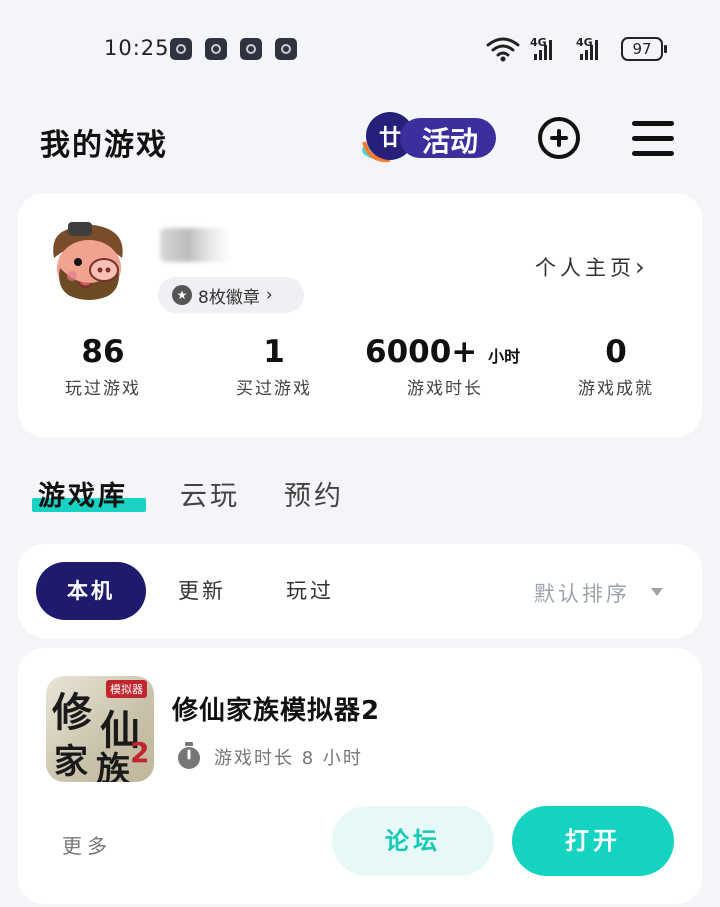  Describe the element at coordinates (189, 755) in the screenshot. I see `stopwatch-icon` at that location.